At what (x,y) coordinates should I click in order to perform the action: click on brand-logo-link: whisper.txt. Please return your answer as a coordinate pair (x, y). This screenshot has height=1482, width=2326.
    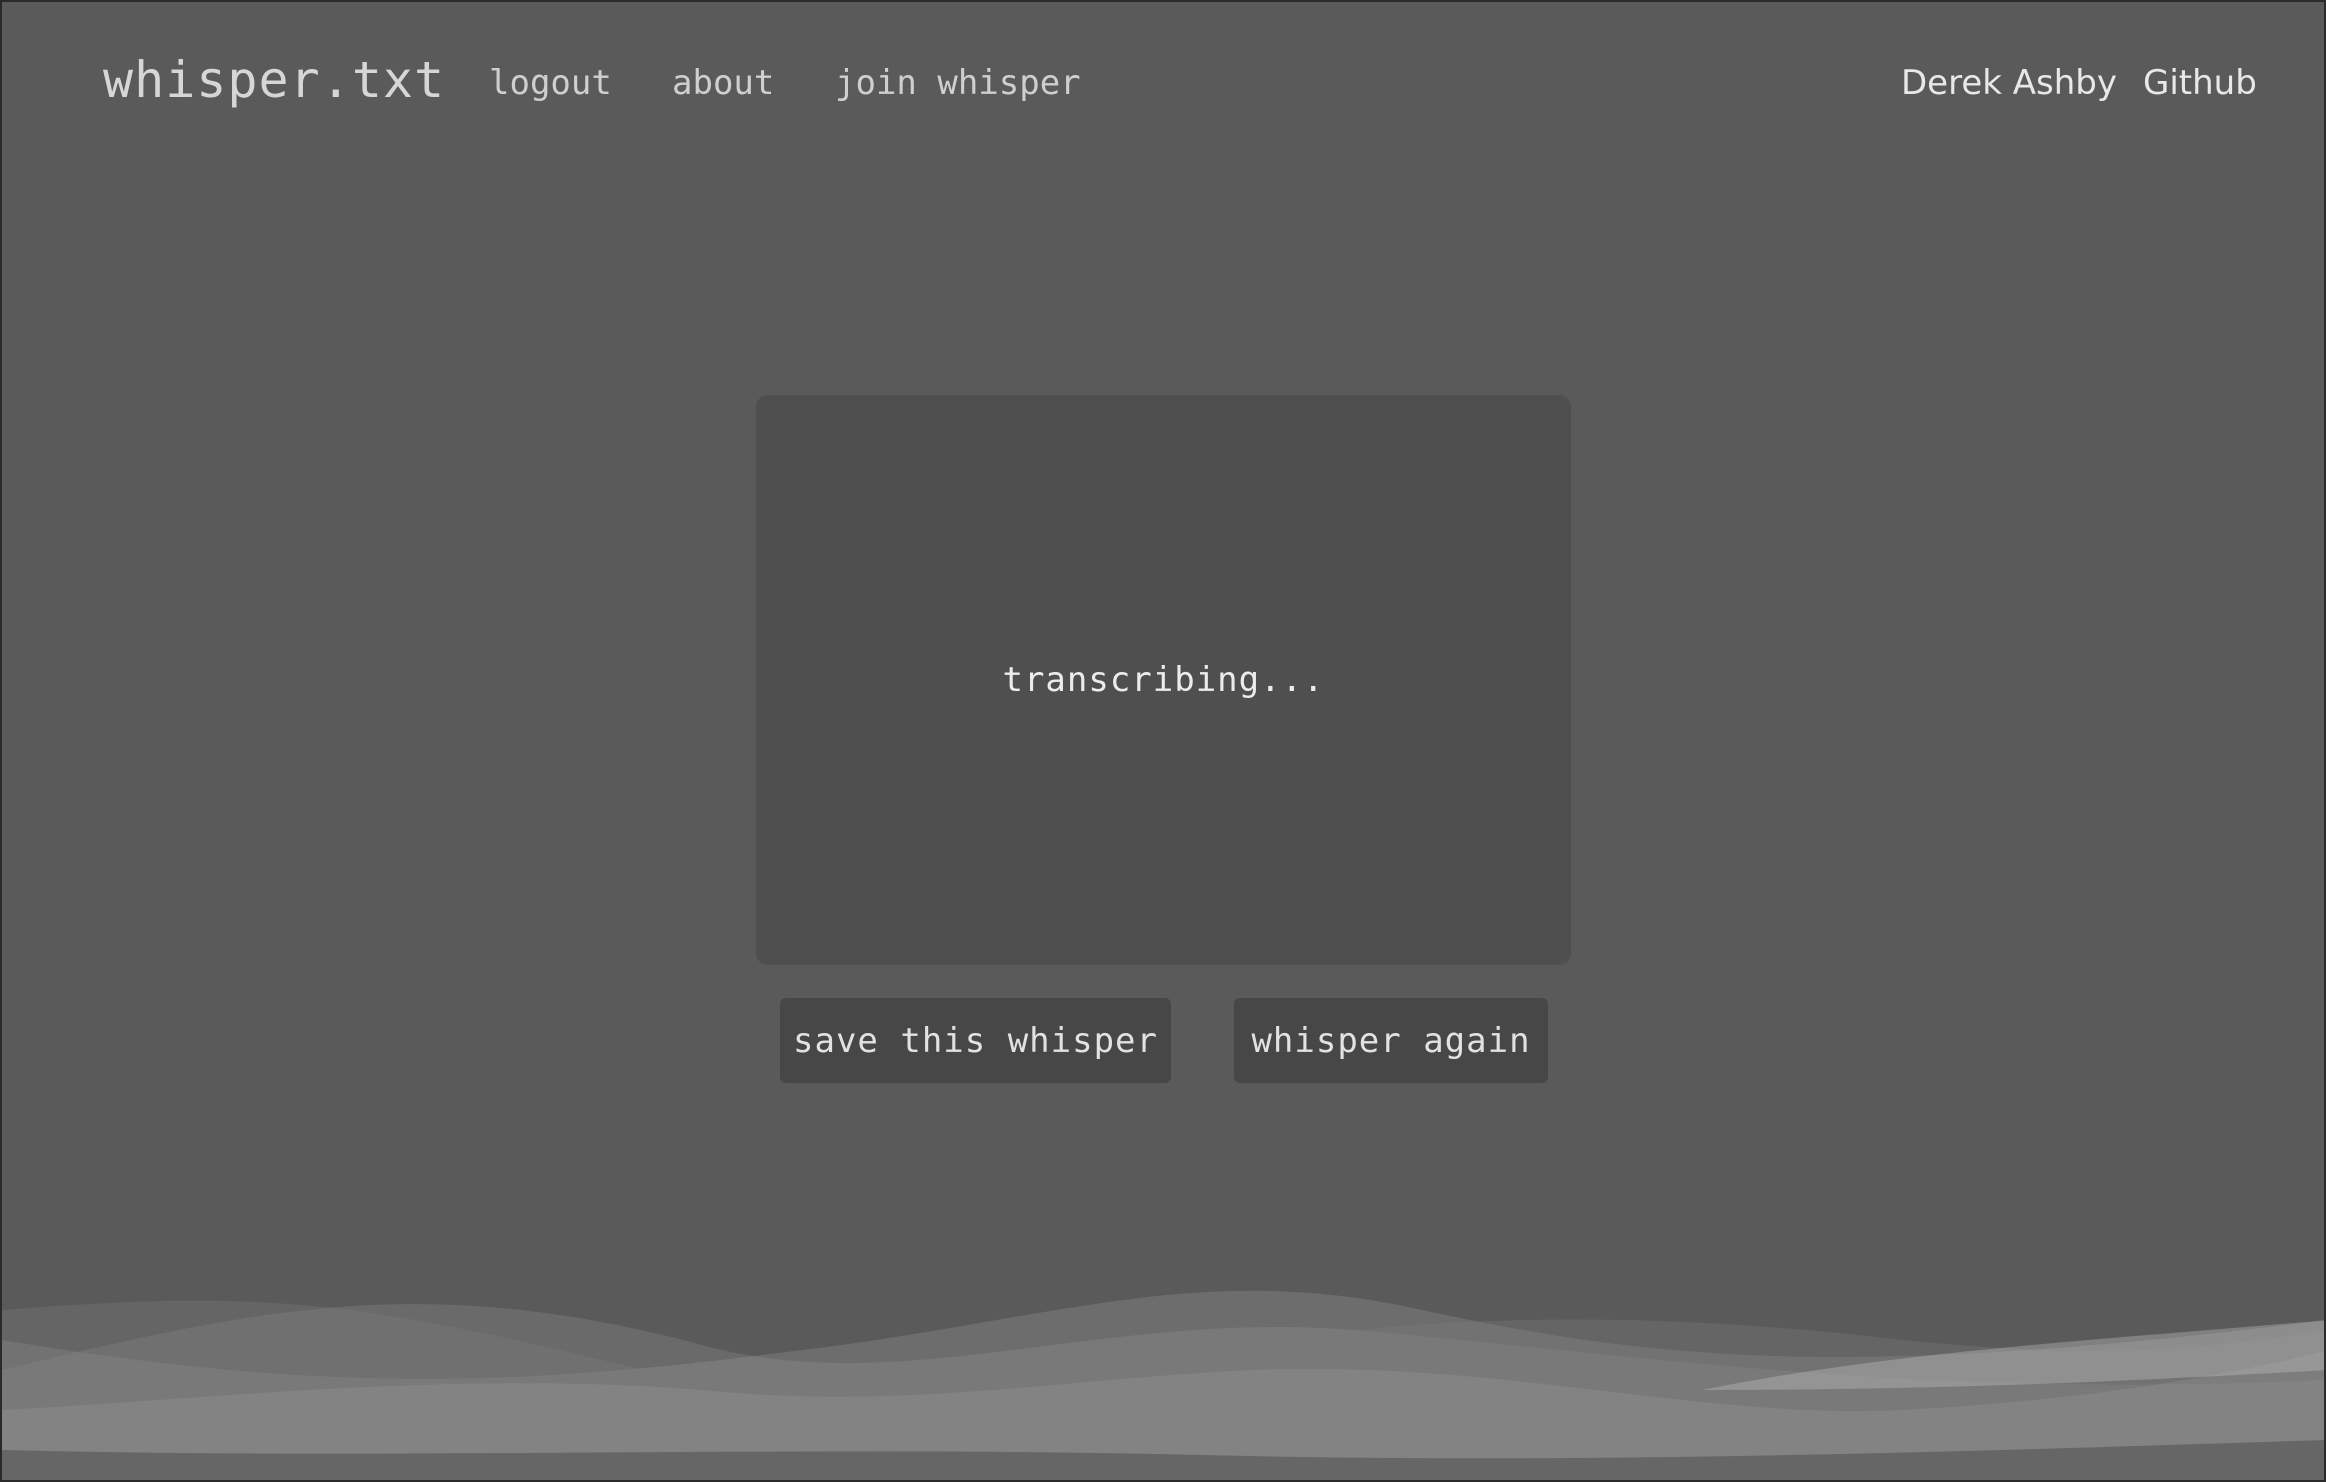
    Looking at the image, I should click on (274, 80).